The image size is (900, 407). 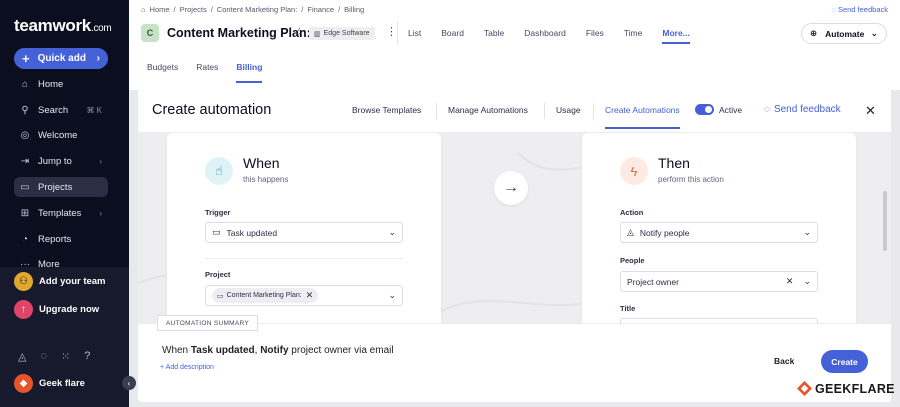 I want to click on sidebar-item-home: ⌂ Home, so click(x=61, y=84).